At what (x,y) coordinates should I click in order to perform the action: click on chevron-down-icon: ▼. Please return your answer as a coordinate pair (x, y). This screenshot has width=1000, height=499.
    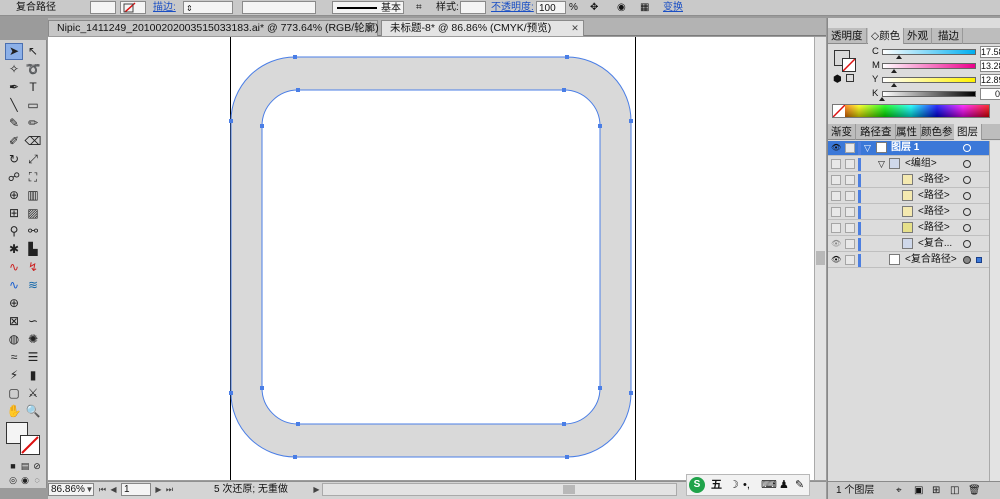
    Looking at the image, I should click on (89, 489).